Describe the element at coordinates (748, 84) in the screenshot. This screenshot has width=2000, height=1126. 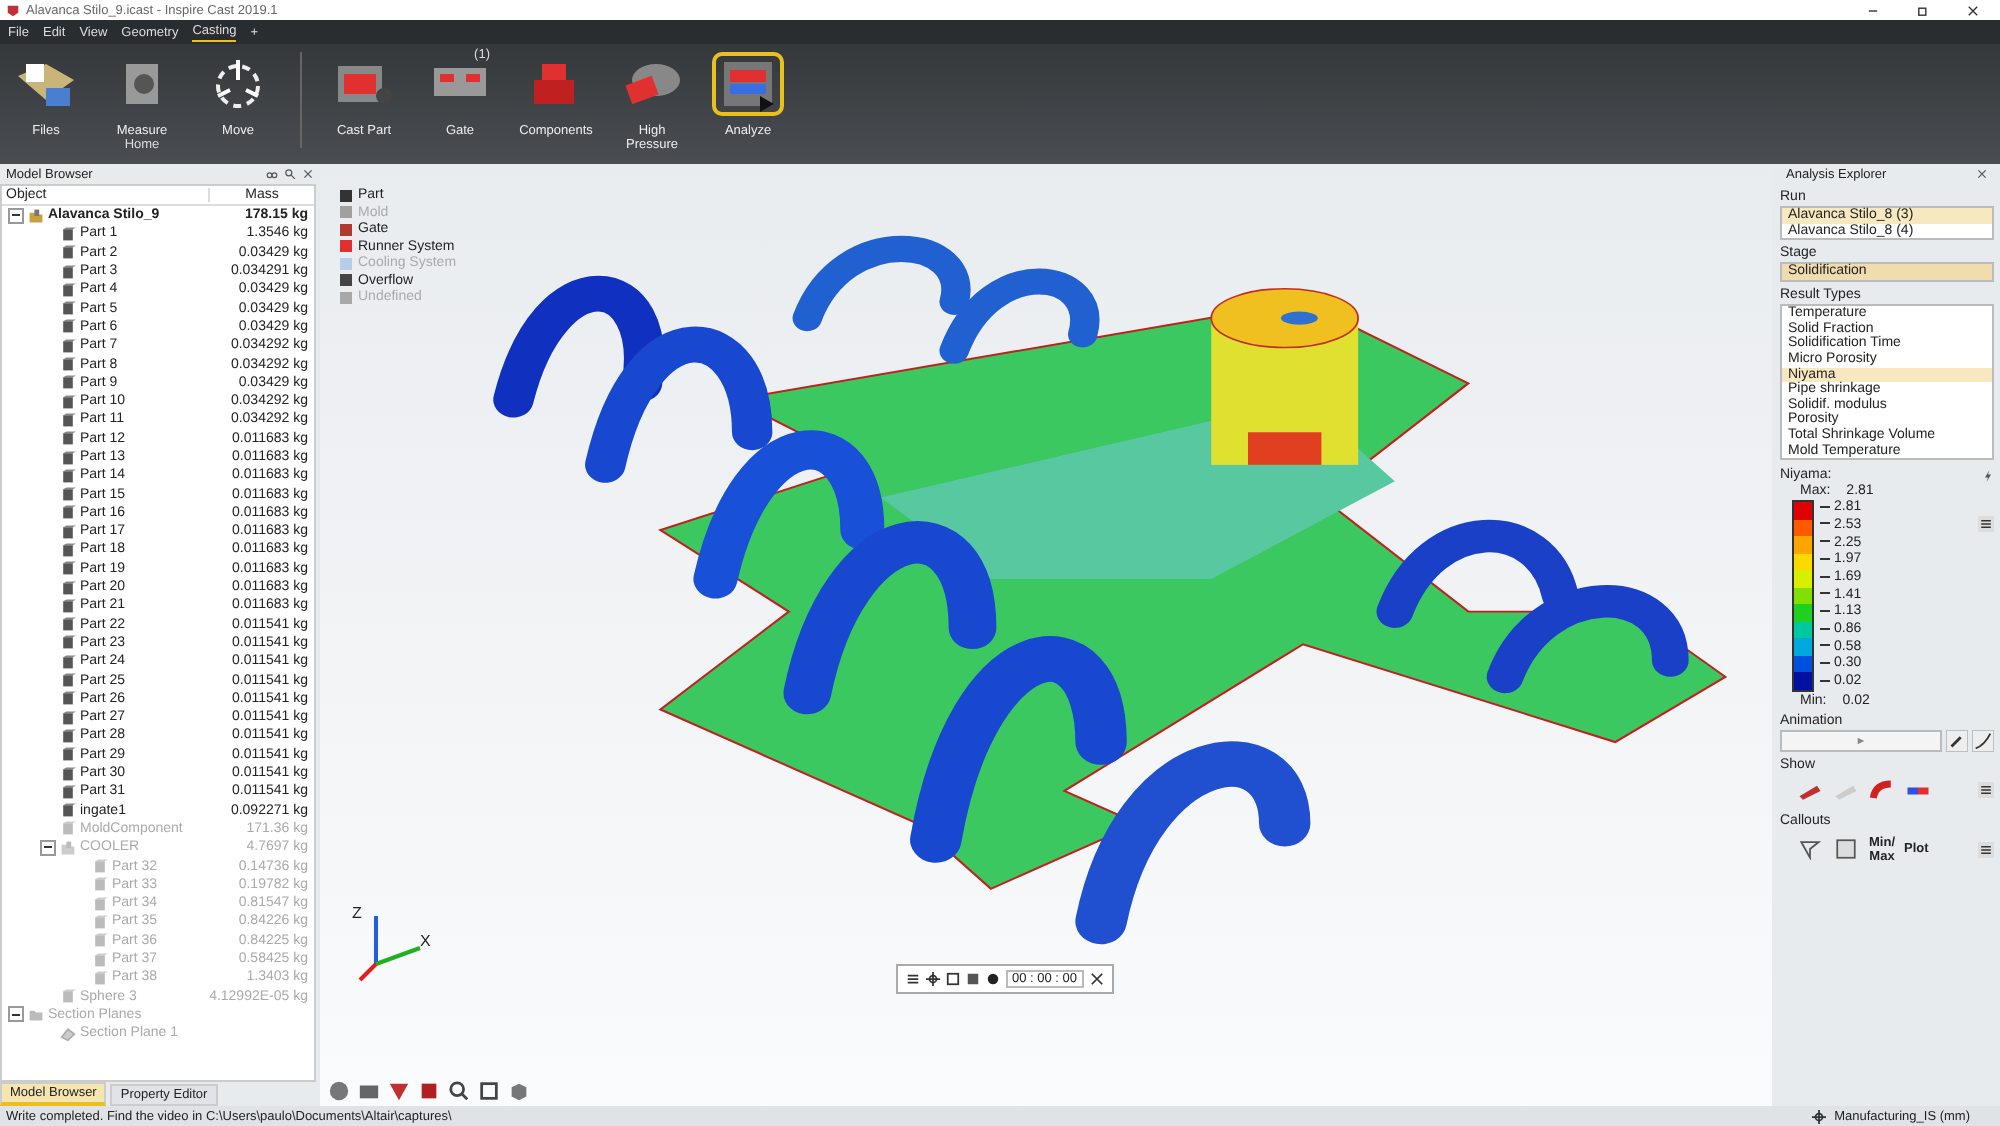
I see `analyze-icon` at that location.